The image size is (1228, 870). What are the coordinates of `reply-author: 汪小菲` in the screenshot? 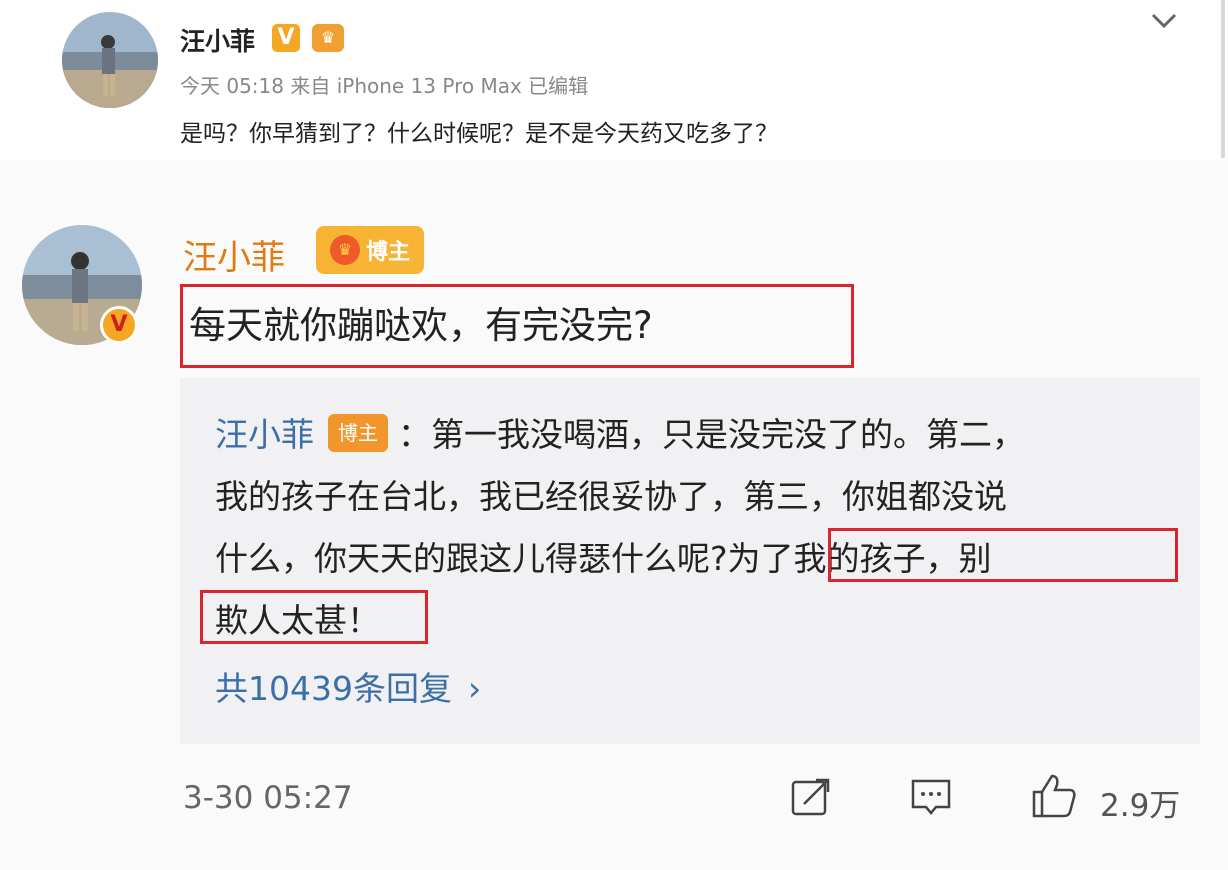 It's located at (264, 434).